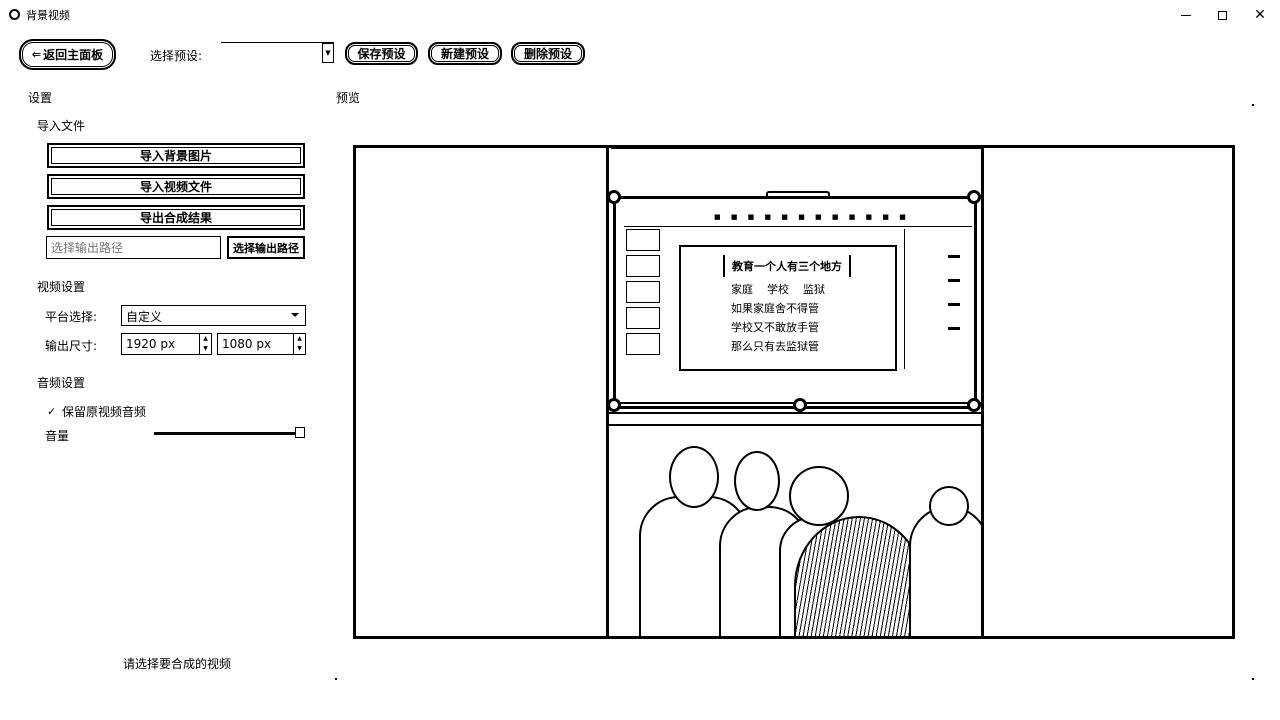  I want to click on preview-right-border, so click(982, 392).